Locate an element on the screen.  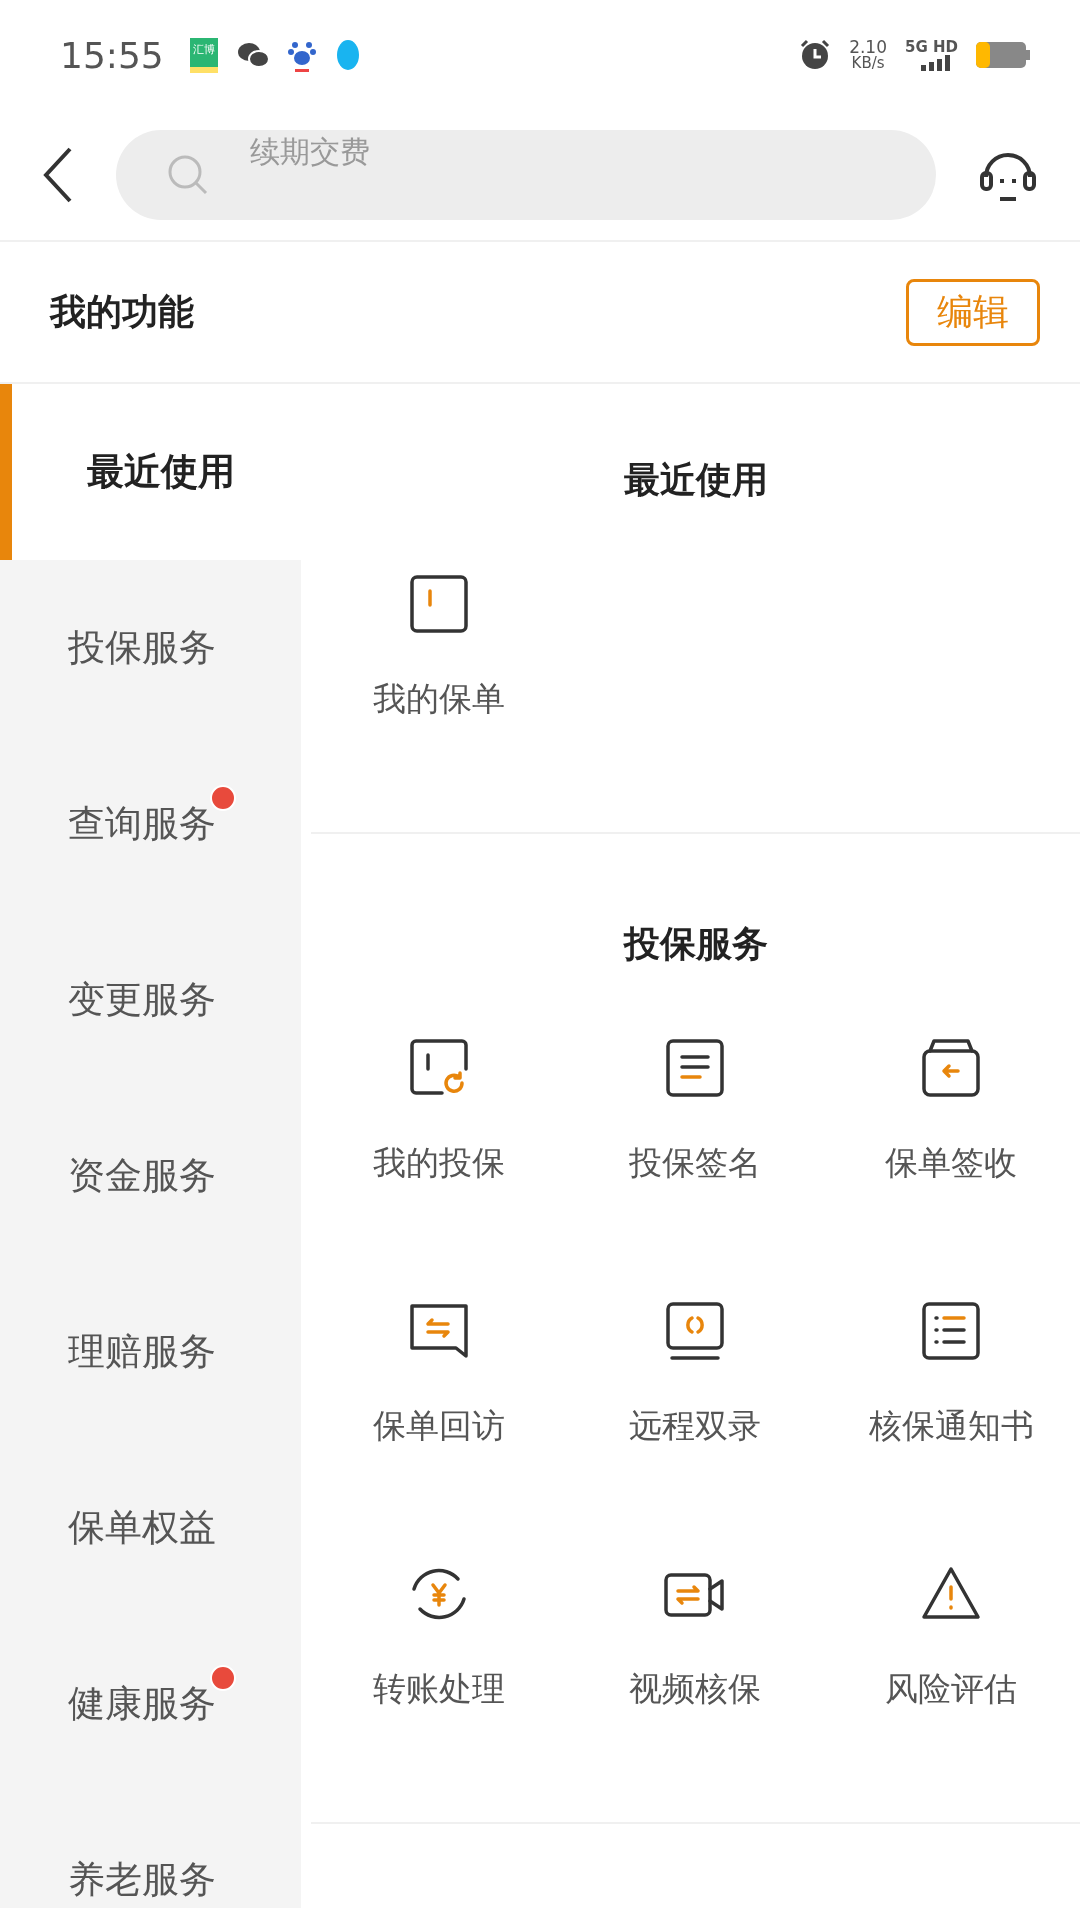
function-label: 我的投保 is located at coordinates (439, 1163).